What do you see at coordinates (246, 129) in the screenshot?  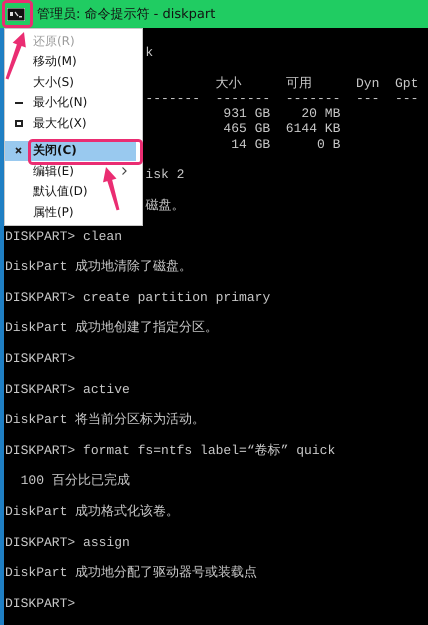 I see `table-cell-text: 465 GB` at bounding box center [246, 129].